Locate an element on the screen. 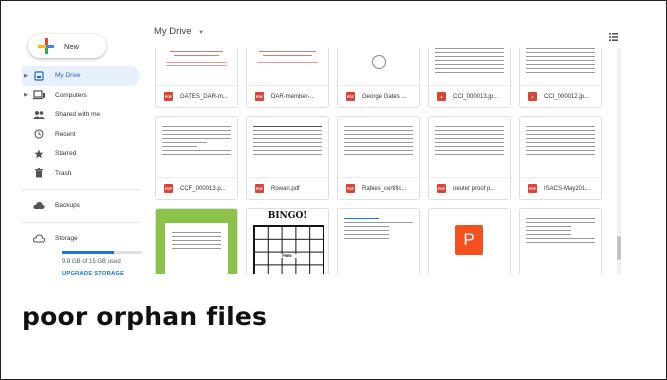  star-icon is located at coordinates (39, 154).